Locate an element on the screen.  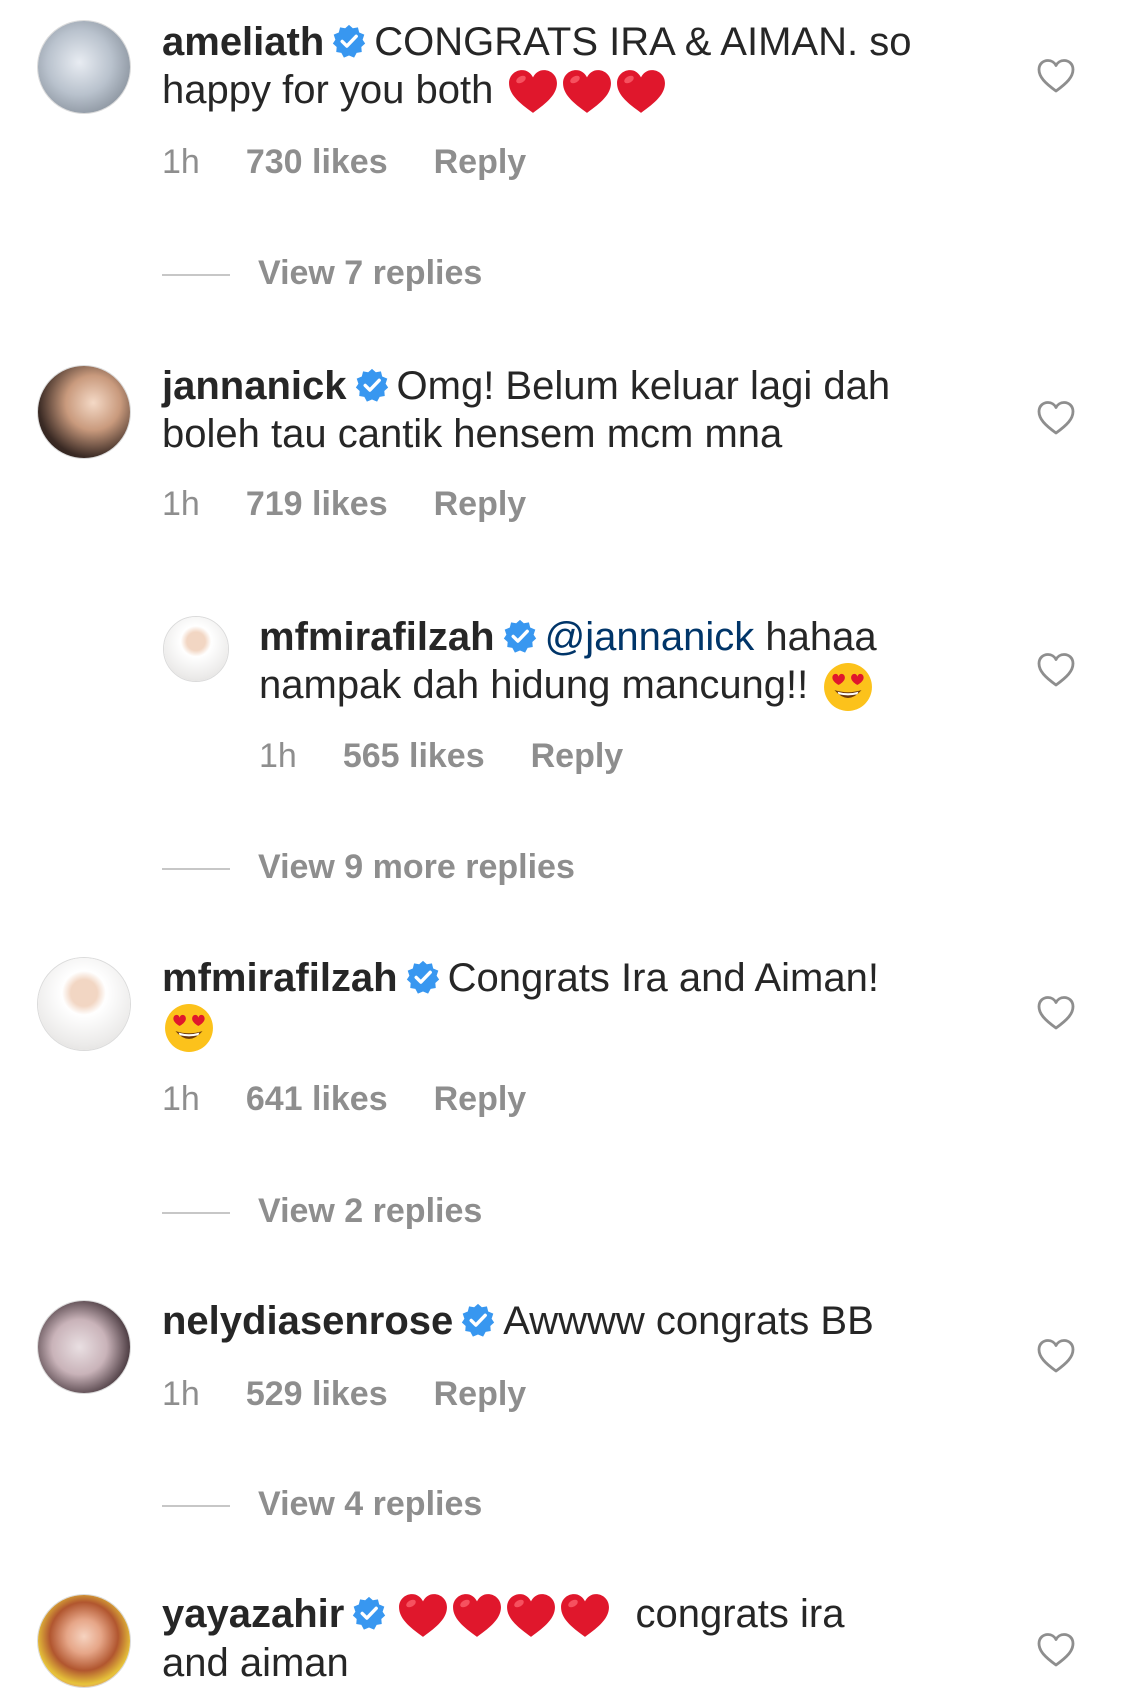
username: yayazahir is located at coordinates (253, 1614).